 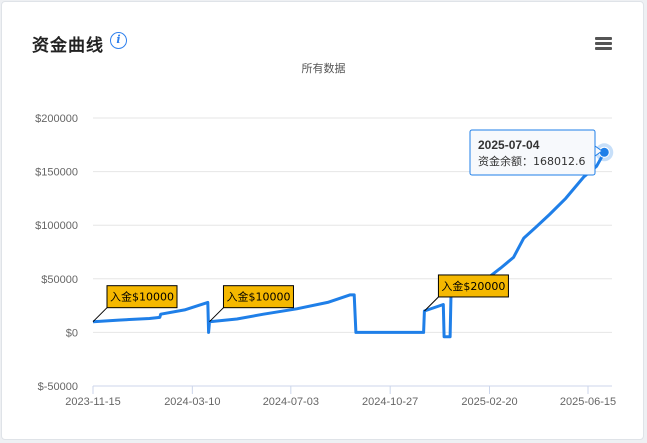 What do you see at coordinates (72, 333) in the screenshot?
I see `y-tick-label: $0` at bounding box center [72, 333].